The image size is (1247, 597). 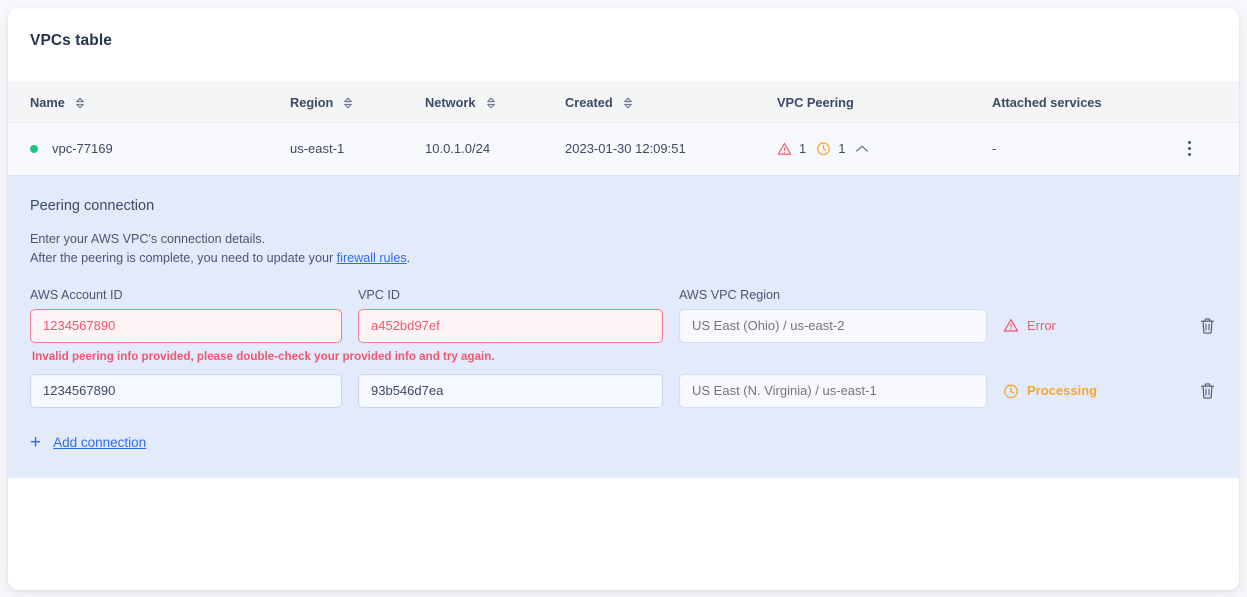 I want to click on cell-created: 2023-01-30 12:09:51, so click(x=625, y=149).